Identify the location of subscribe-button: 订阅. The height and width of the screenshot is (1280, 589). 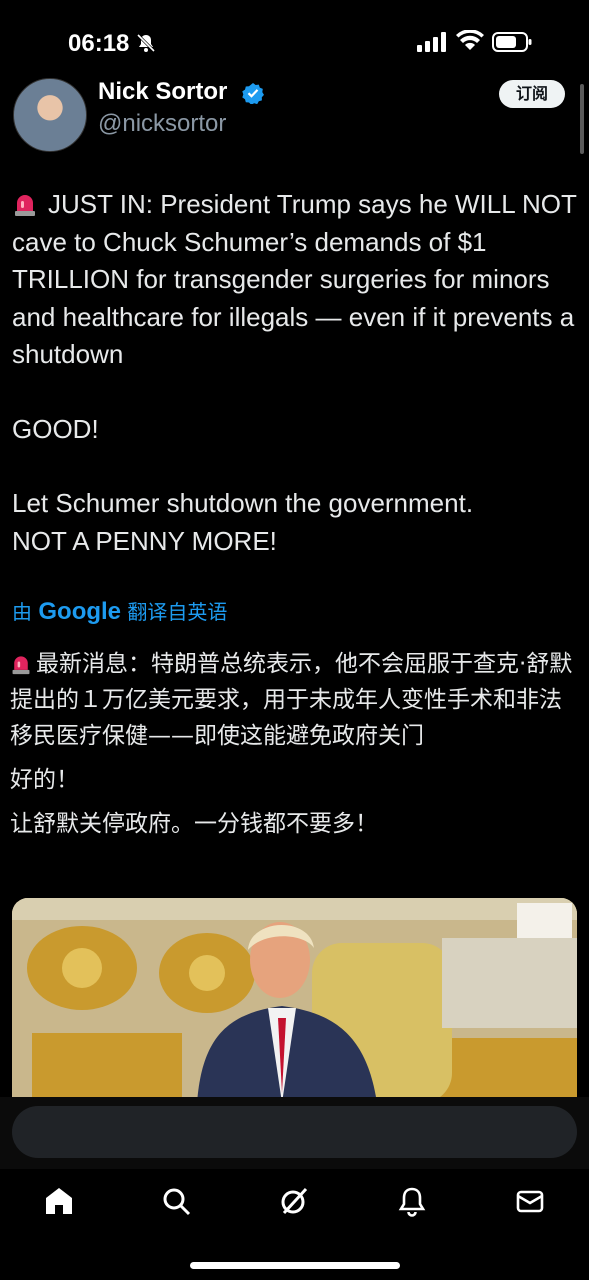
(532, 94).